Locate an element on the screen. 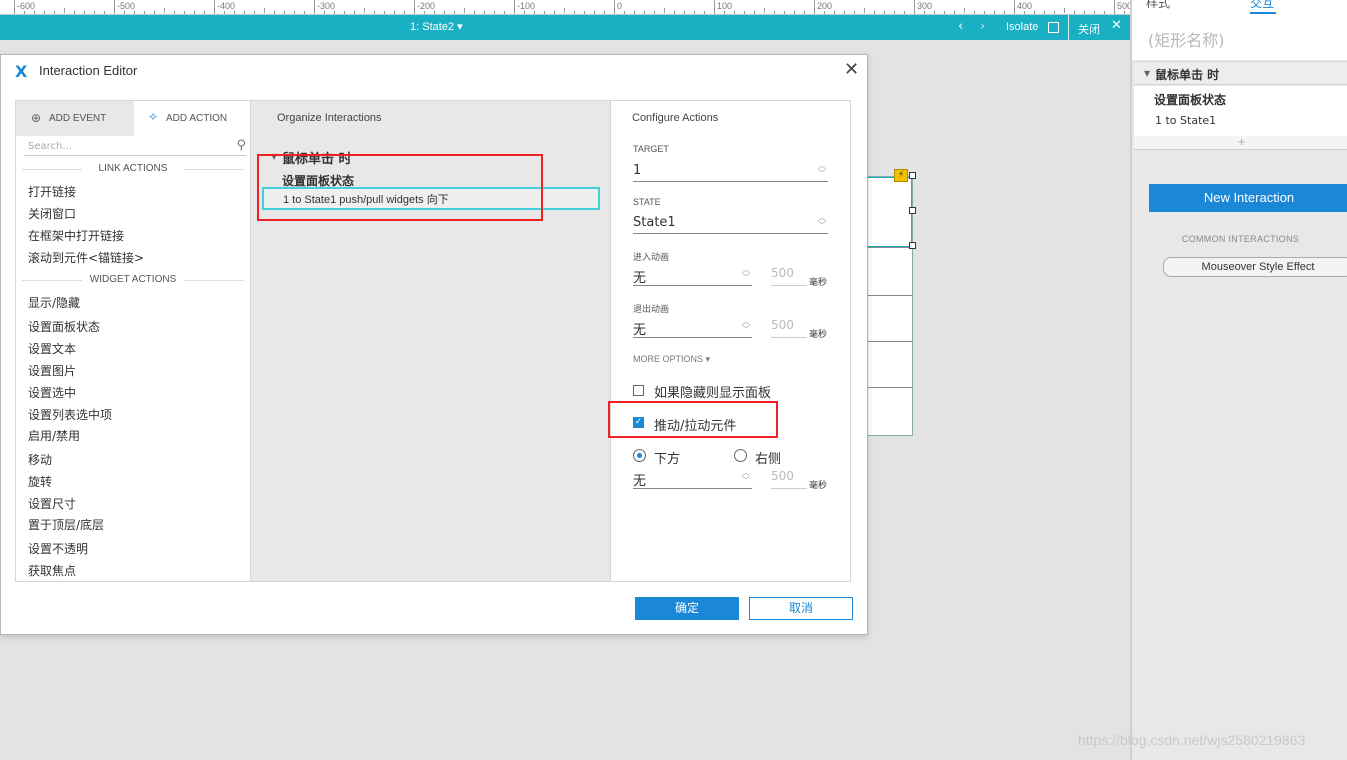 This screenshot has width=1347, height=760. ms-unit: 毫秒 is located at coordinates (818, 335).